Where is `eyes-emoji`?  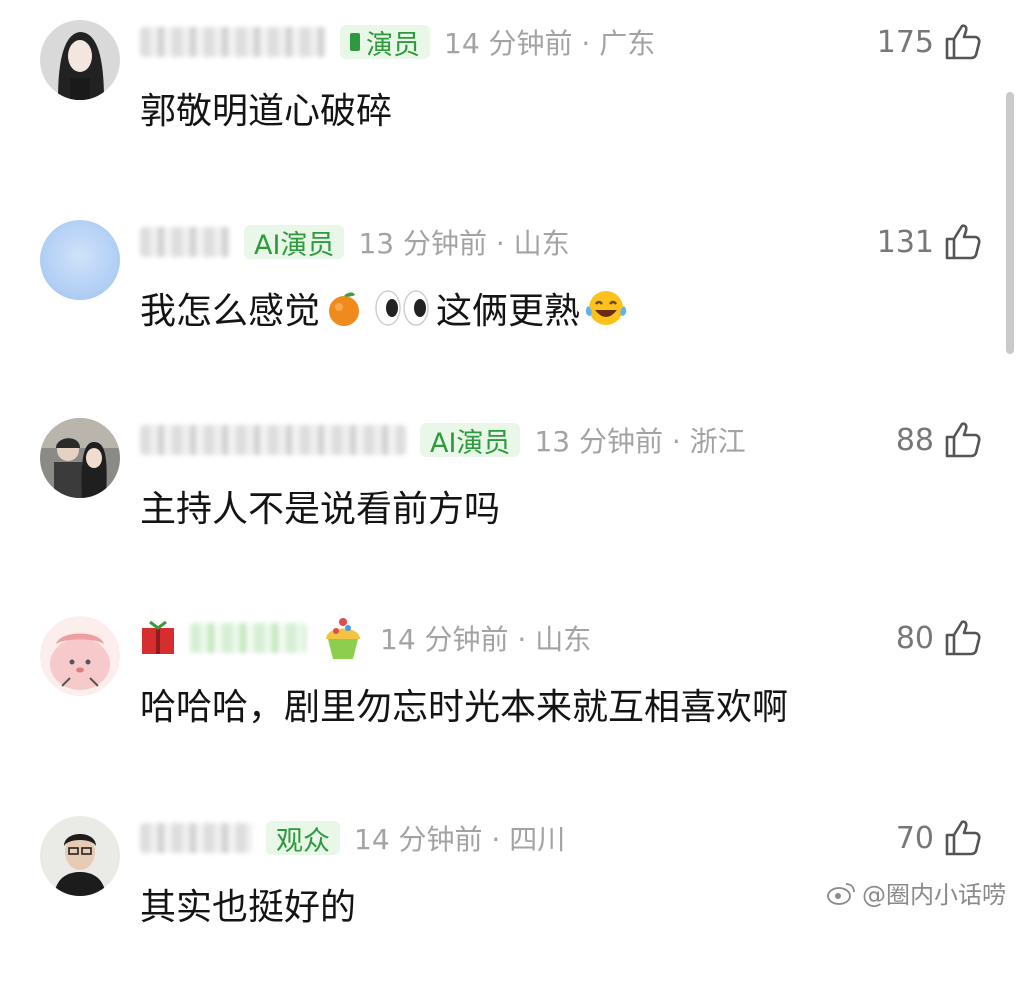 eyes-emoji is located at coordinates (402, 308).